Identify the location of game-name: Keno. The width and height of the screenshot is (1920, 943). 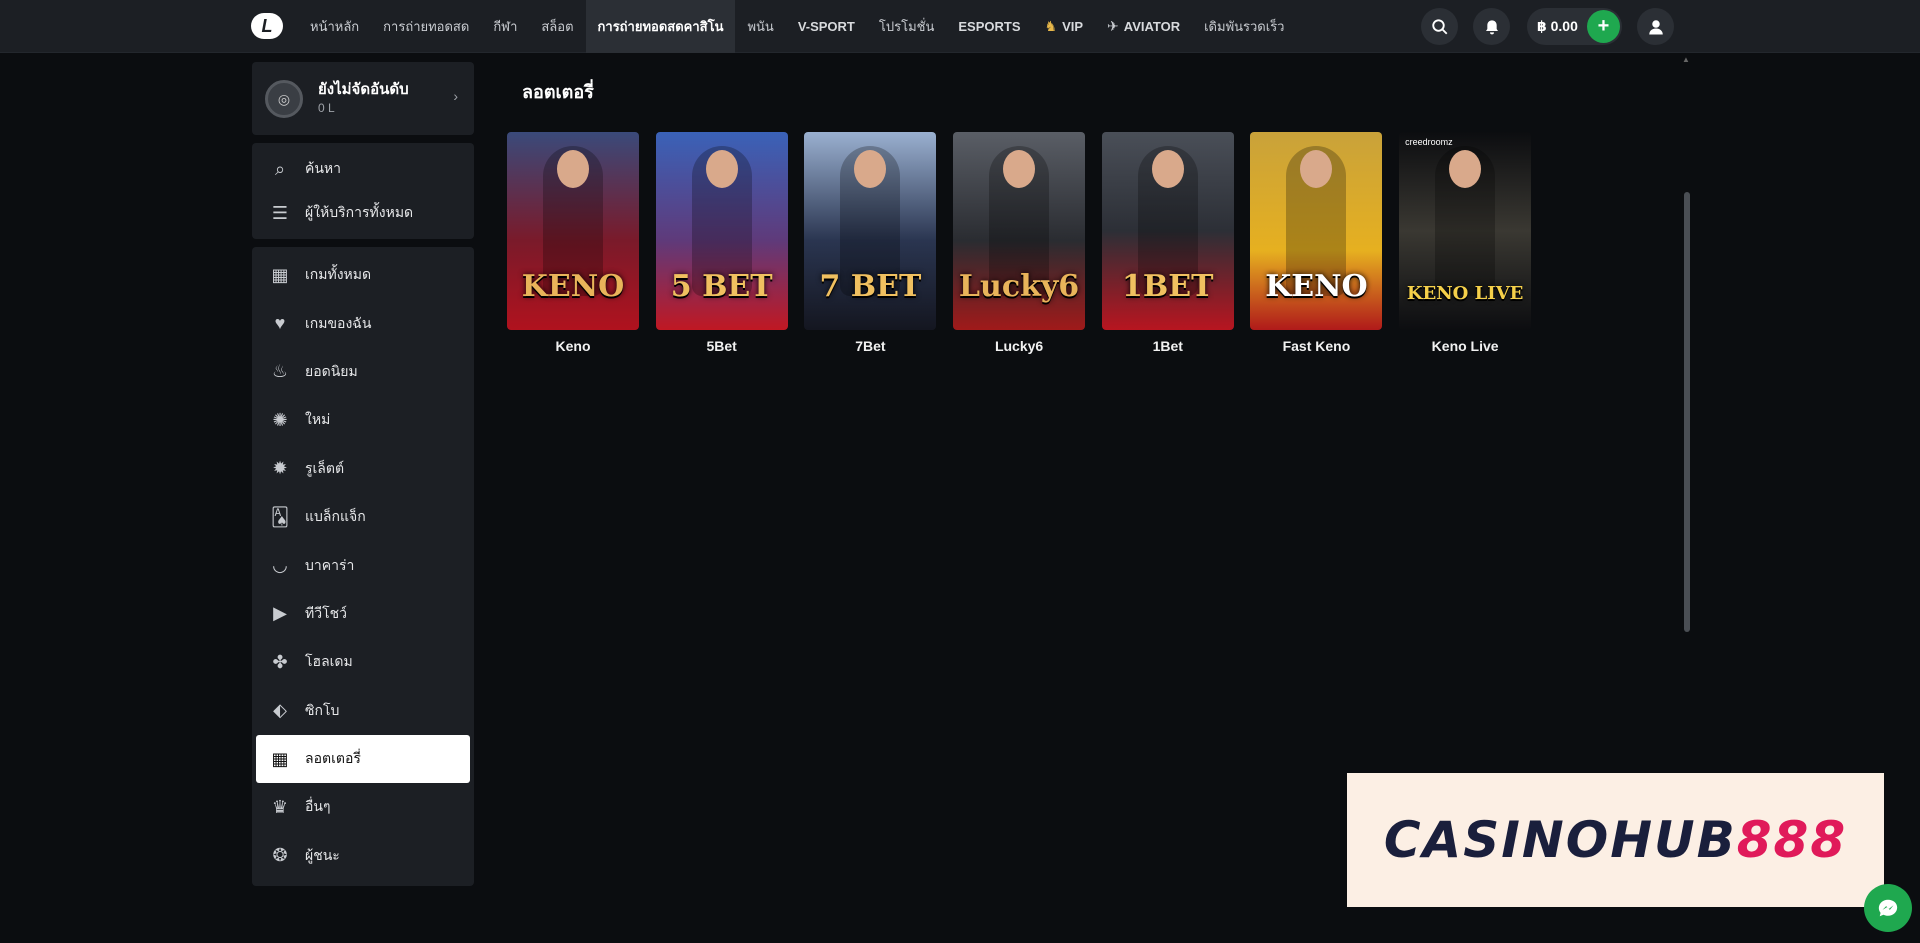
(573, 346).